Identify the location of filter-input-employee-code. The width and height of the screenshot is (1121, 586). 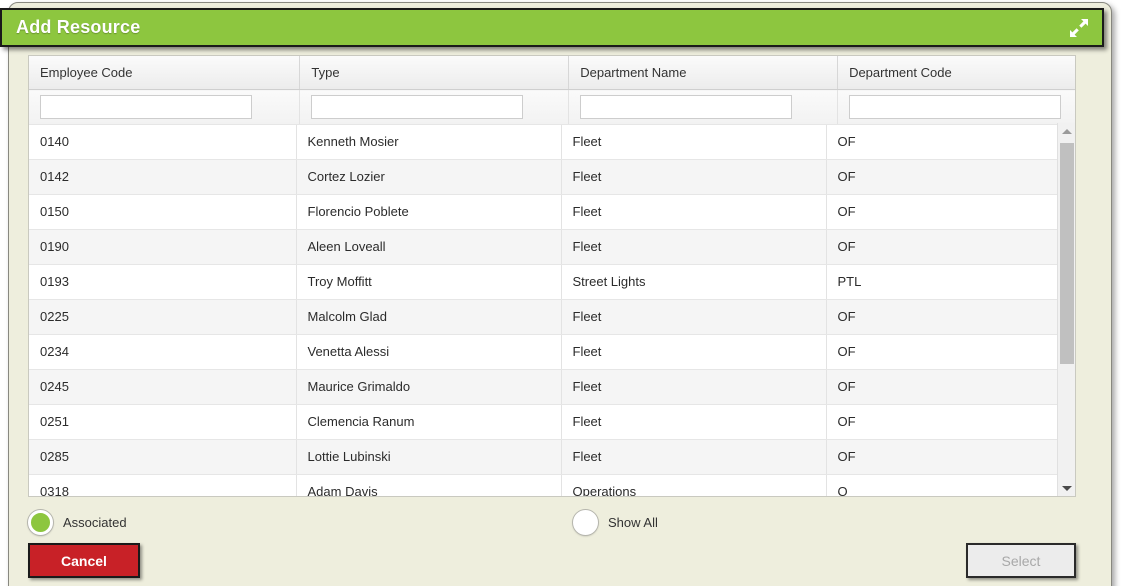
(146, 106).